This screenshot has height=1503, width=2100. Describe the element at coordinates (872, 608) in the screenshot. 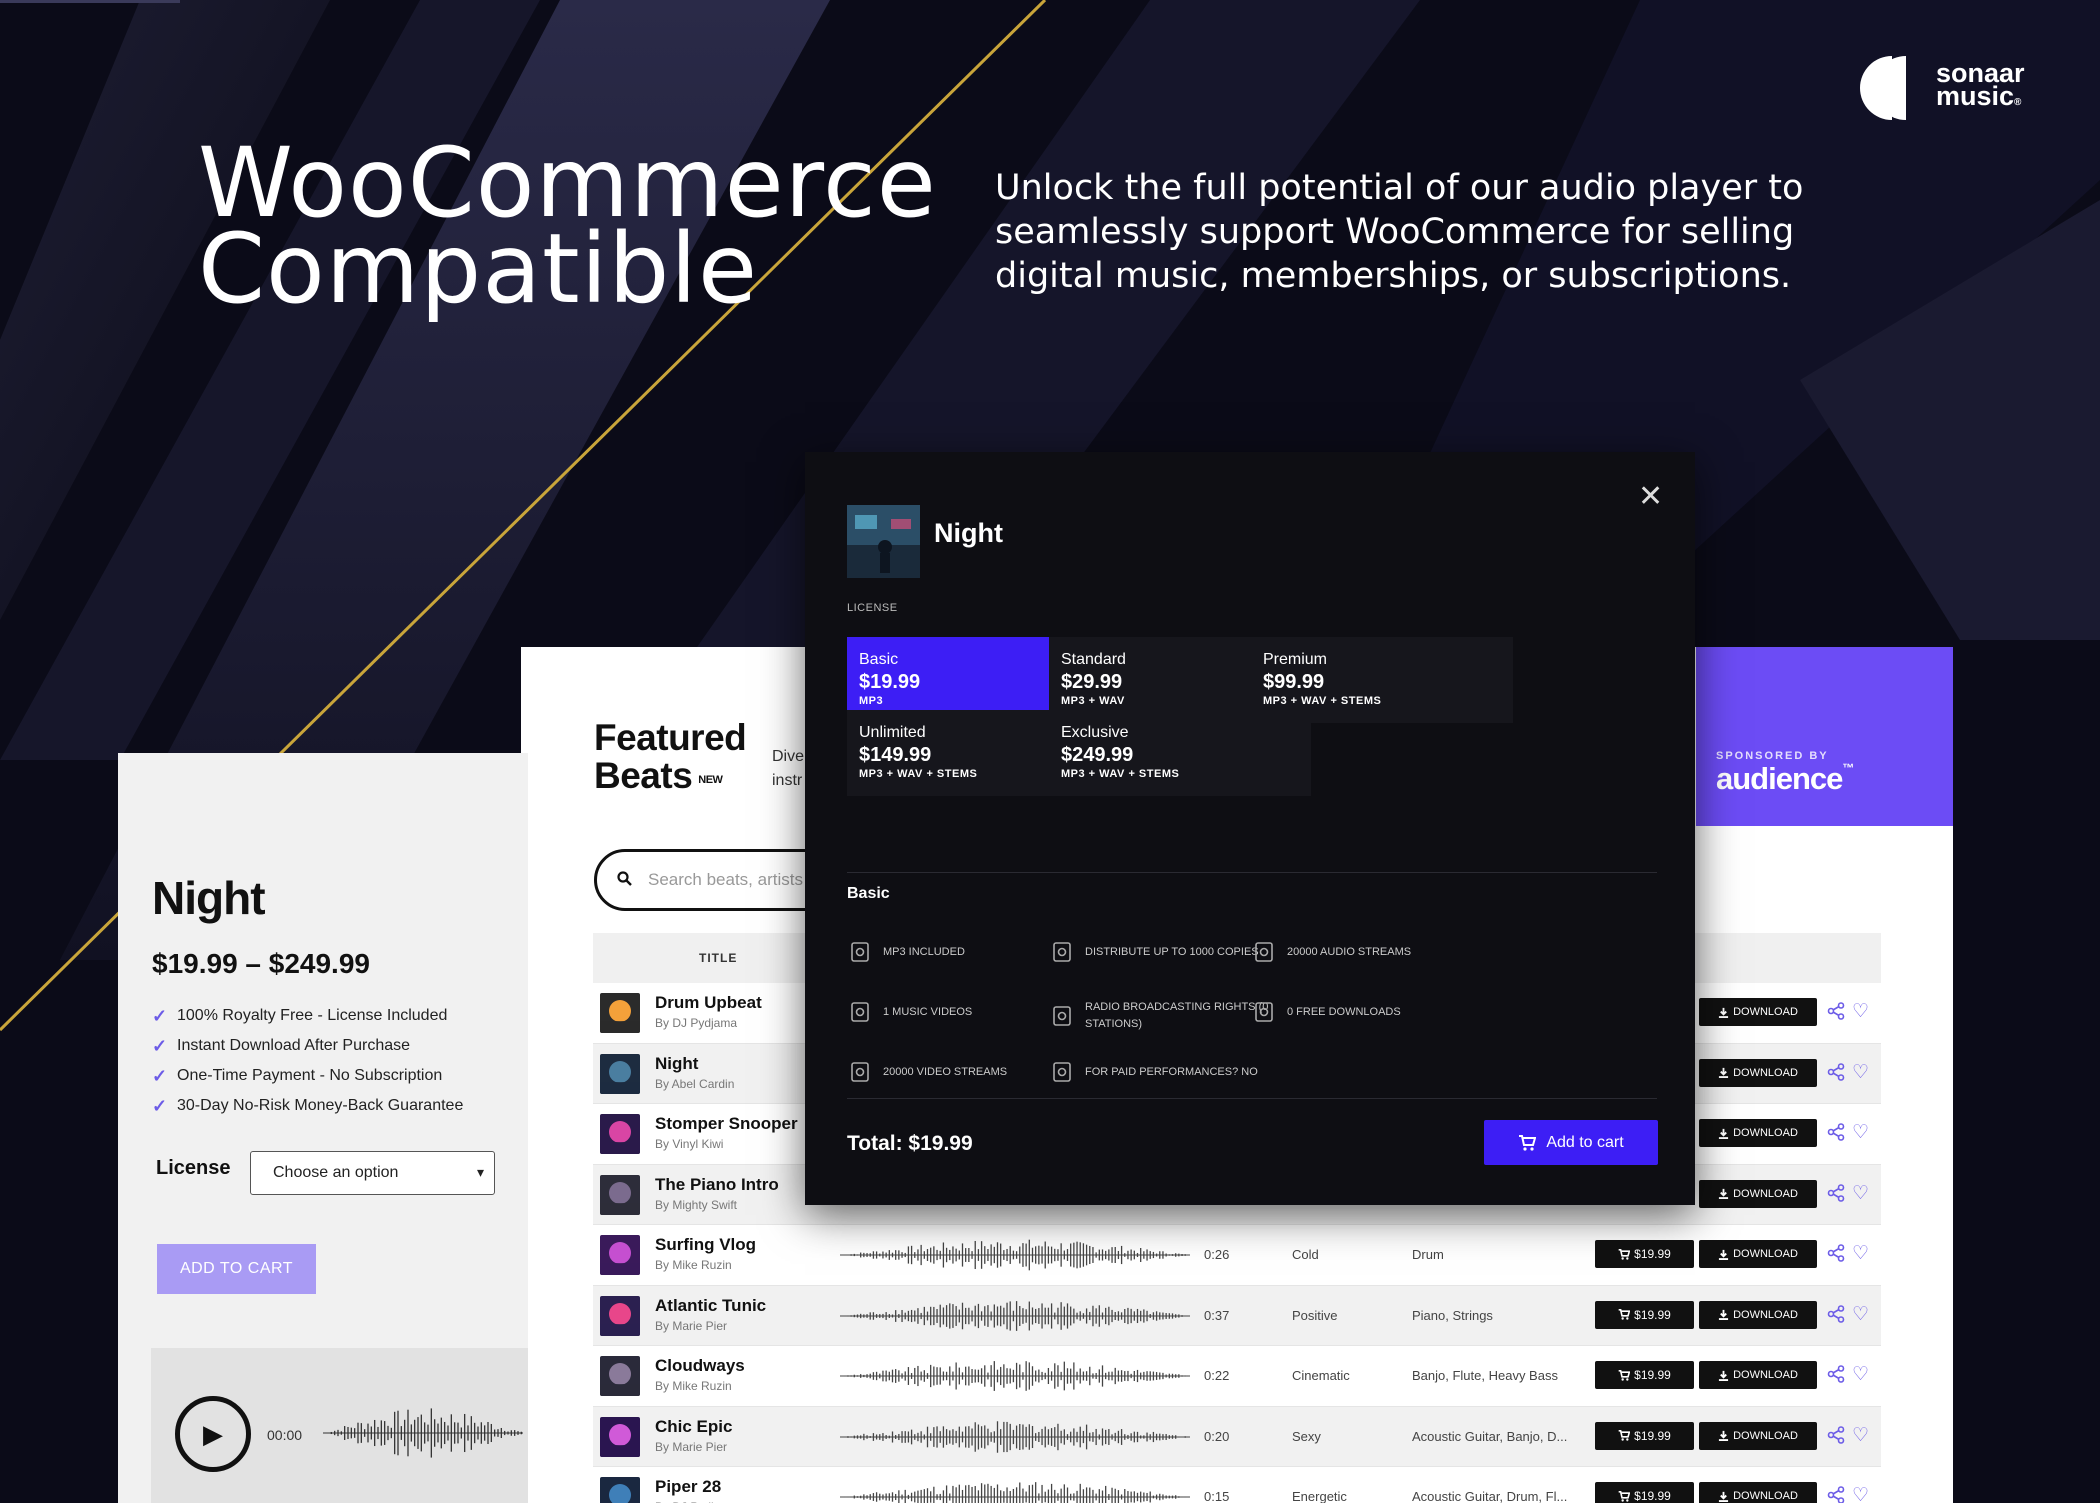

I see `license-heading: LICENSE` at that location.